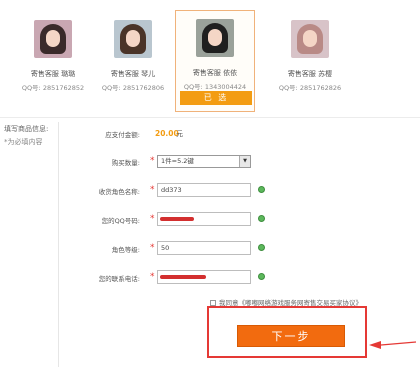 The width and height of the screenshot is (420, 367). I want to click on qq-label: 您的QQ号码:, so click(120, 221).